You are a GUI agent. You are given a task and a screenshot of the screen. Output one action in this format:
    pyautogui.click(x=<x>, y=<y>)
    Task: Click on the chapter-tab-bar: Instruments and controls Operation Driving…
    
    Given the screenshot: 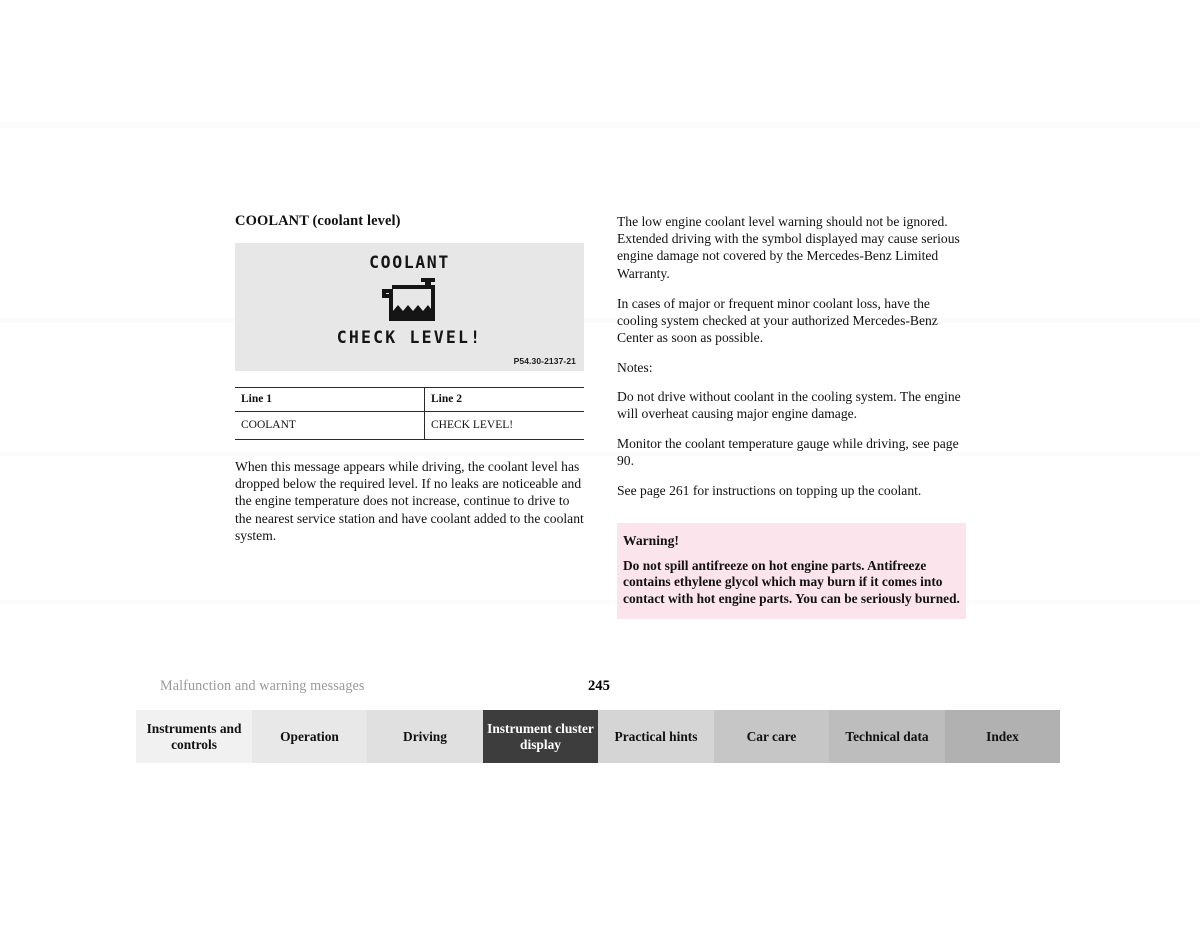 What is the action you would take?
    pyautogui.click(x=603, y=736)
    